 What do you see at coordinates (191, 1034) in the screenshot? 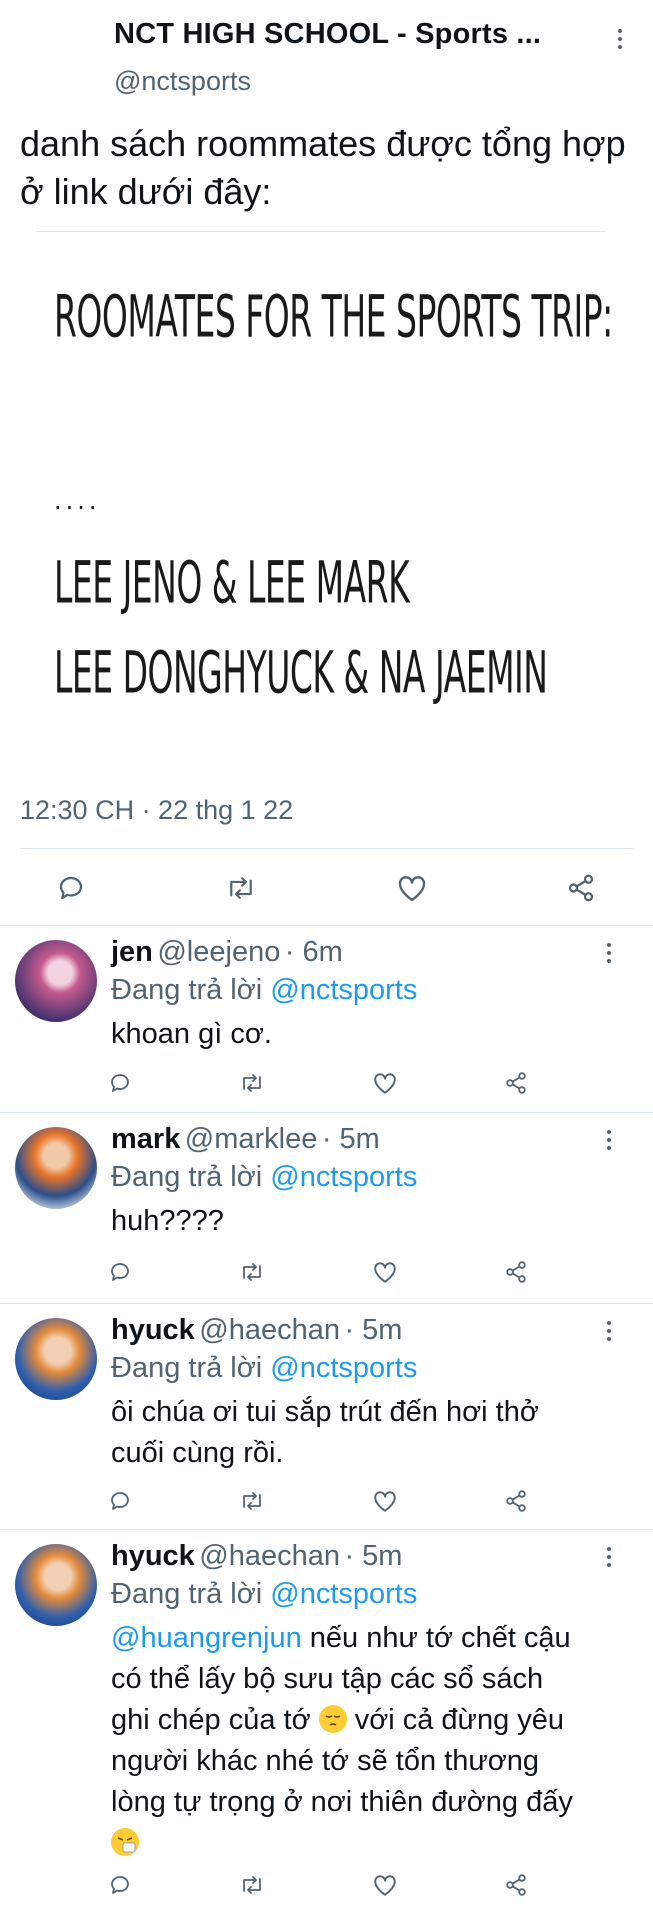
I see `reply-text: khoan gì cơ.` at bounding box center [191, 1034].